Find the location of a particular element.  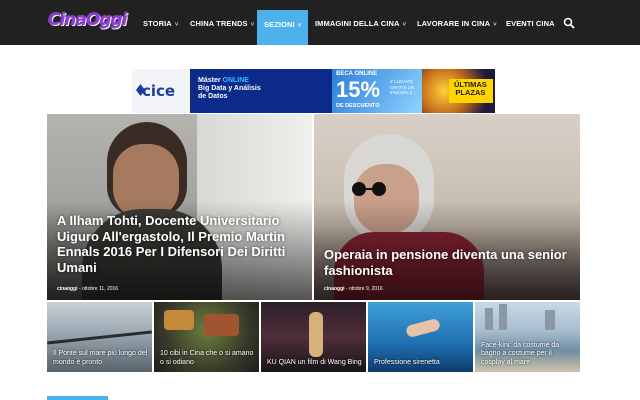

nav-item-label: STORIA is located at coordinates (157, 23).